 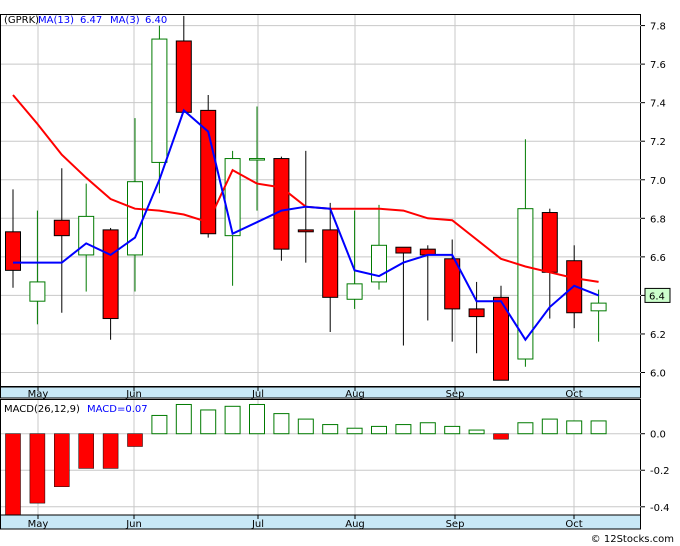 What do you see at coordinates (91, 20) in the screenshot?
I see `ma13-value: 6.47` at bounding box center [91, 20].